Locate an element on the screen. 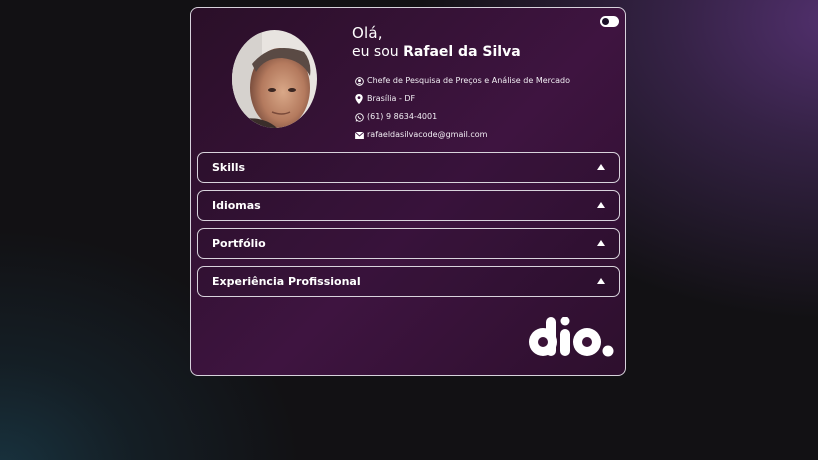 The image size is (818, 460). avatar is located at coordinates (274, 79).